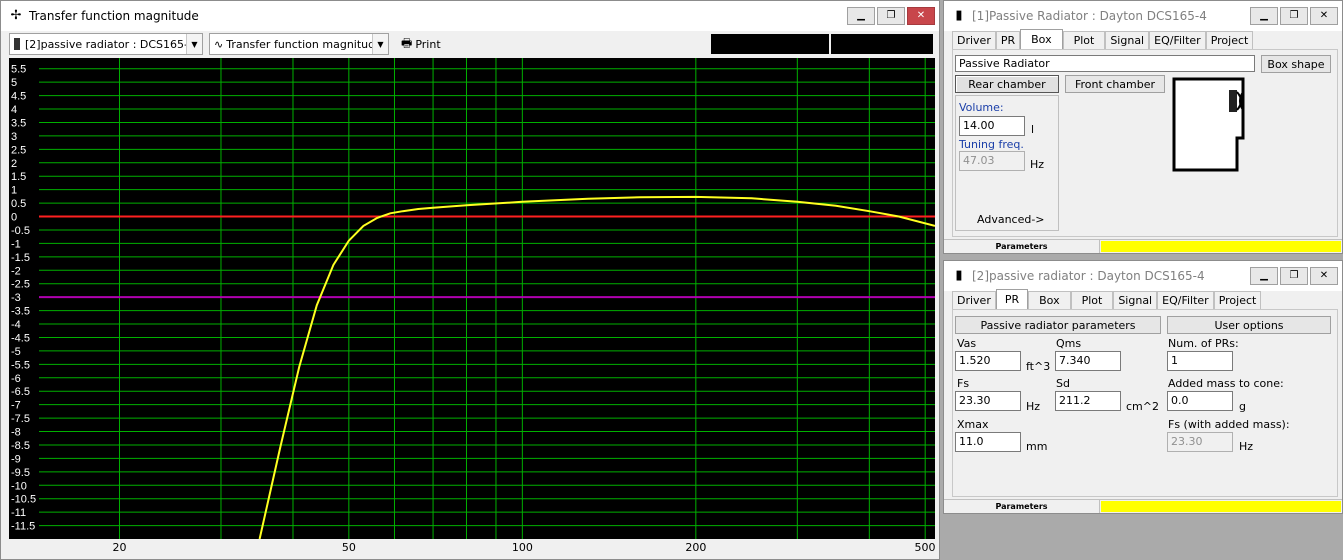 This screenshot has height=560, width=1343. I want to click on y-tick-label: 1, so click(14, 191).